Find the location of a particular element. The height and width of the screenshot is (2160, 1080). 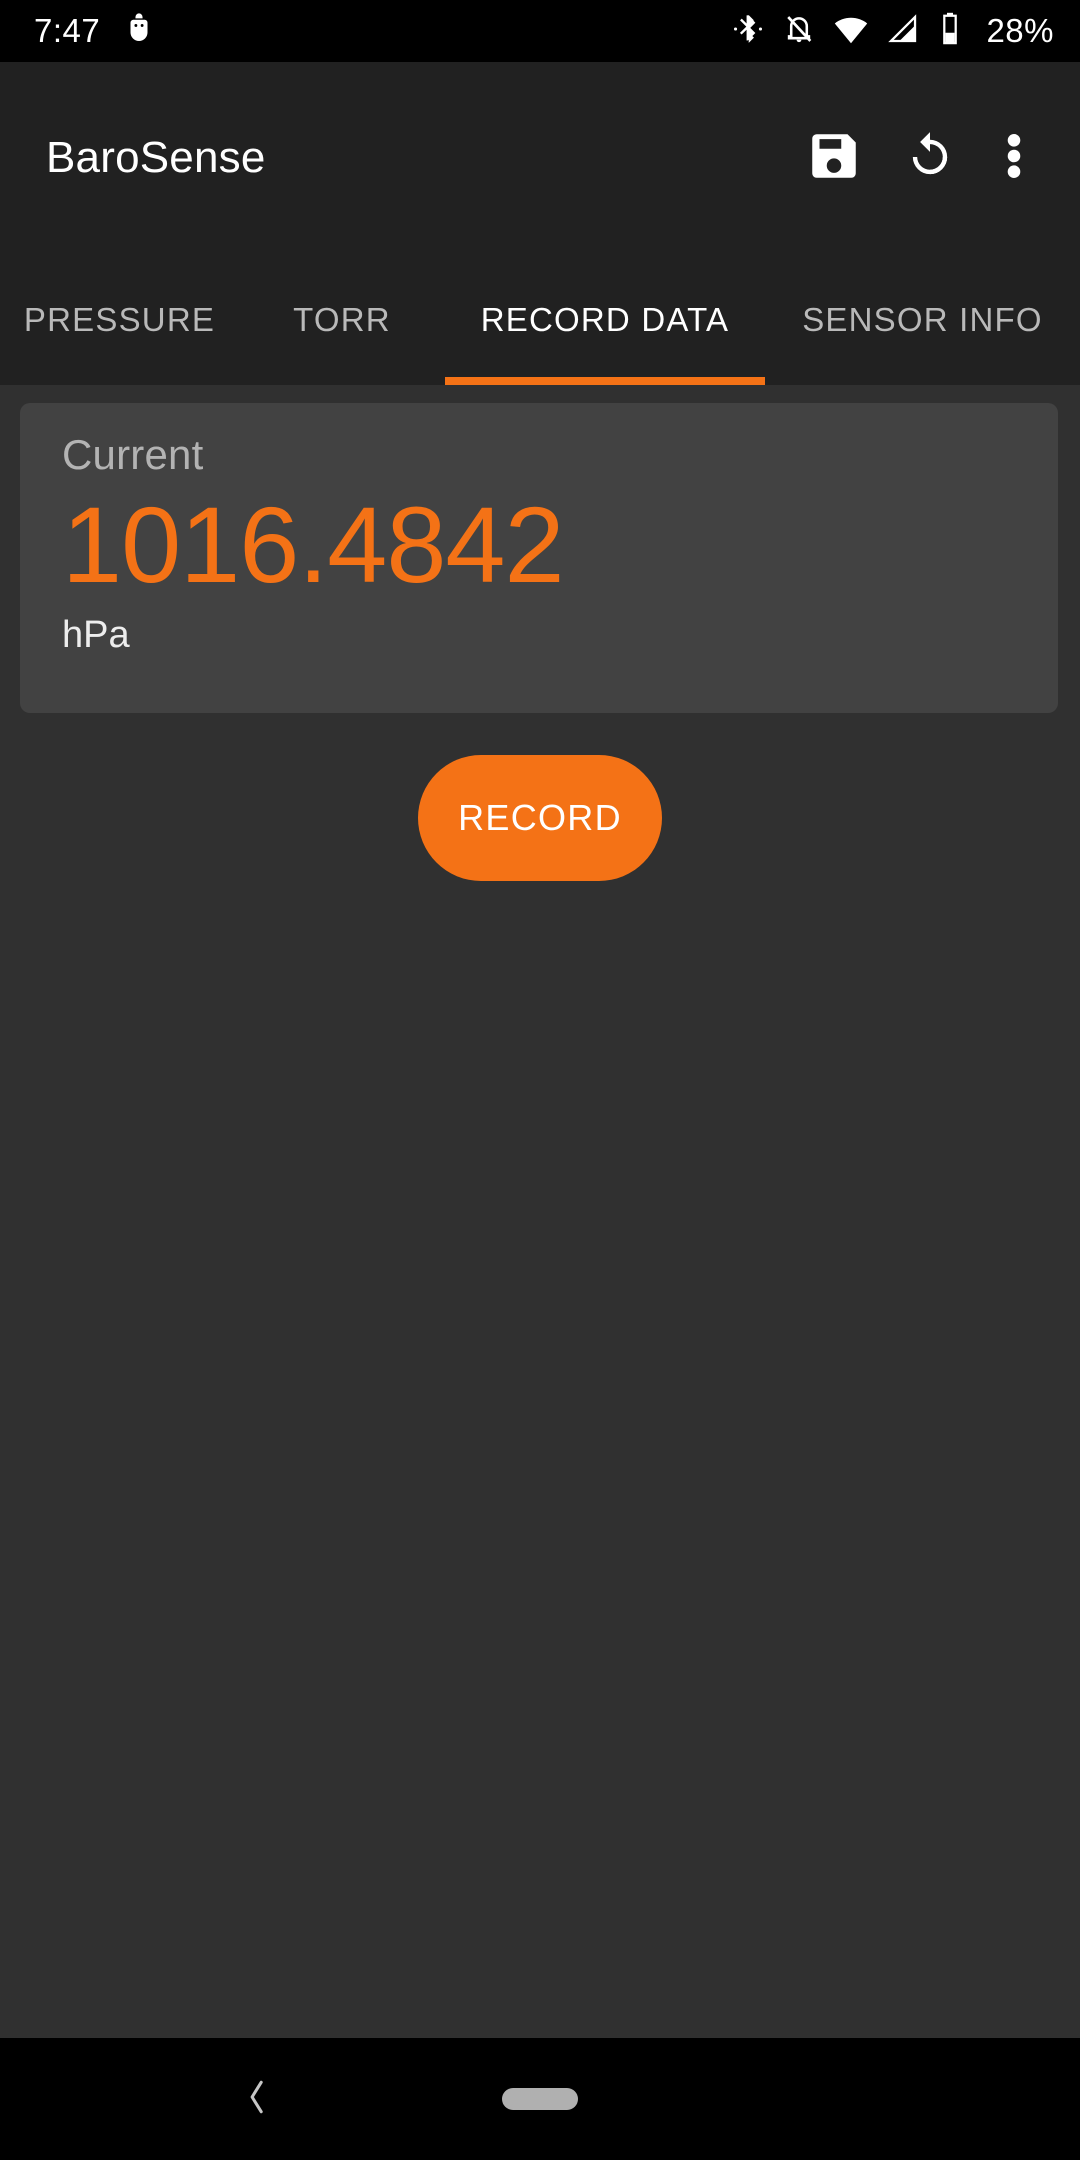

more-vertical-icon is located at coordinates (1014, 158).